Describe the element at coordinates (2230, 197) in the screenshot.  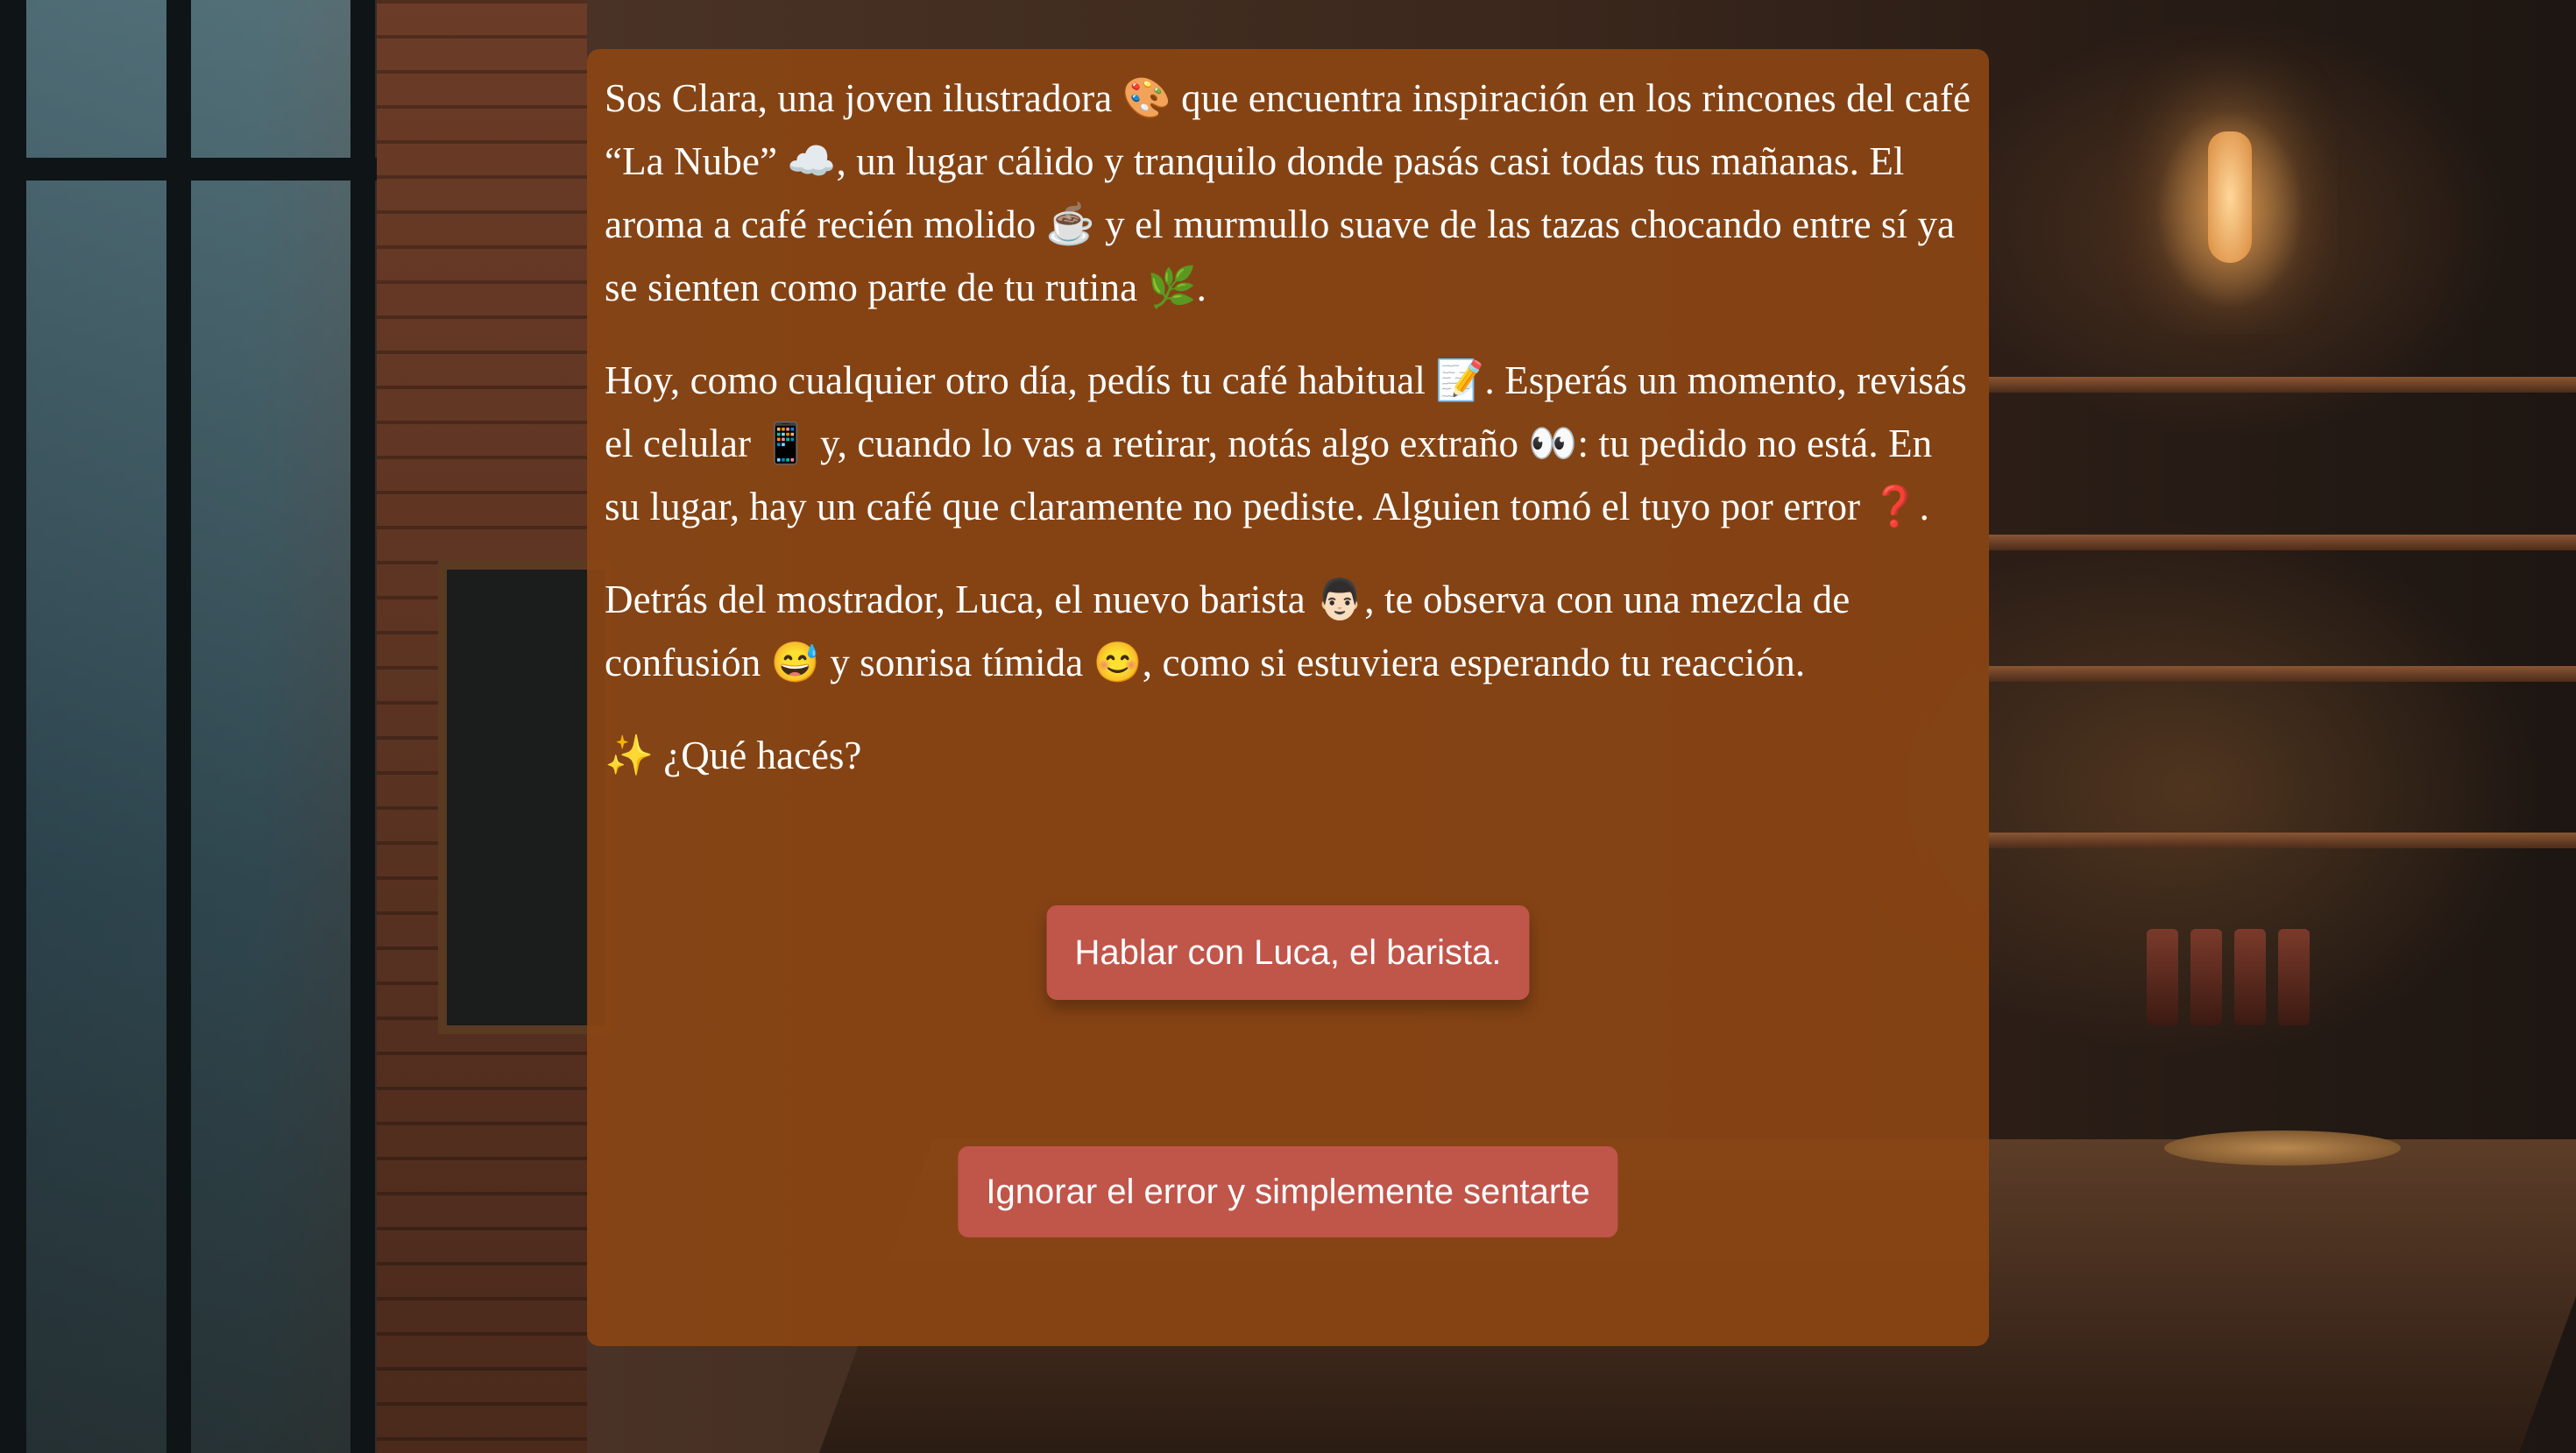
I see `pendant-lamp` at that location.